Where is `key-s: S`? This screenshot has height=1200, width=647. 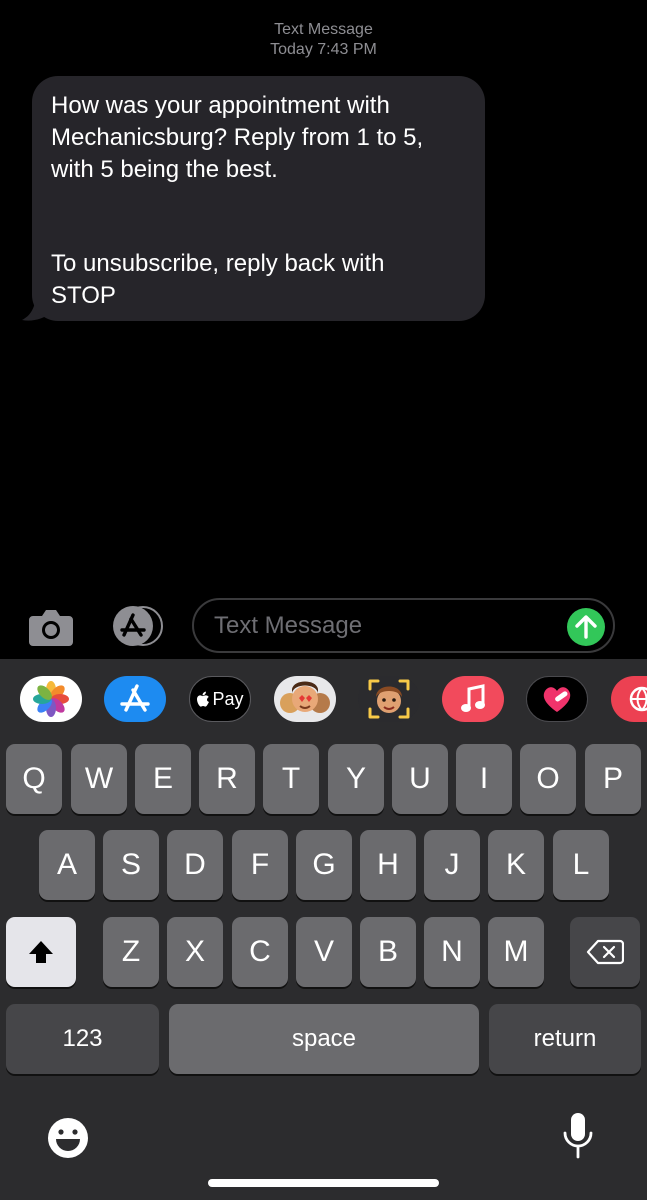 key-s: S is located at coordinates (131, 865).